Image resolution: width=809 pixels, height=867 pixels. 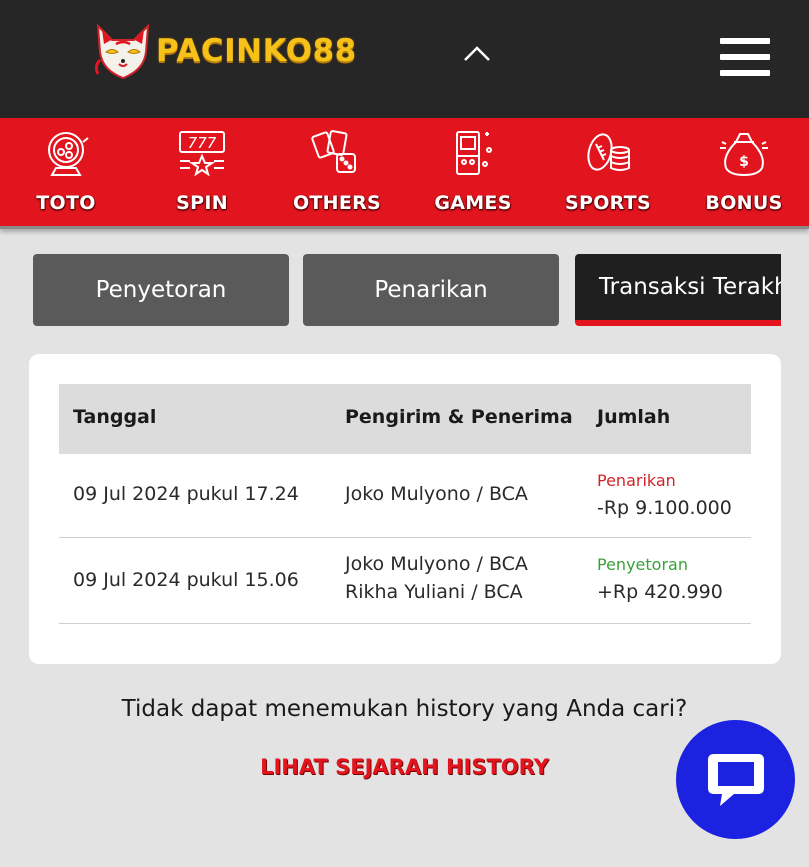 I want to click on column-header-amount: Jumlah, so click(x=634, y=417).